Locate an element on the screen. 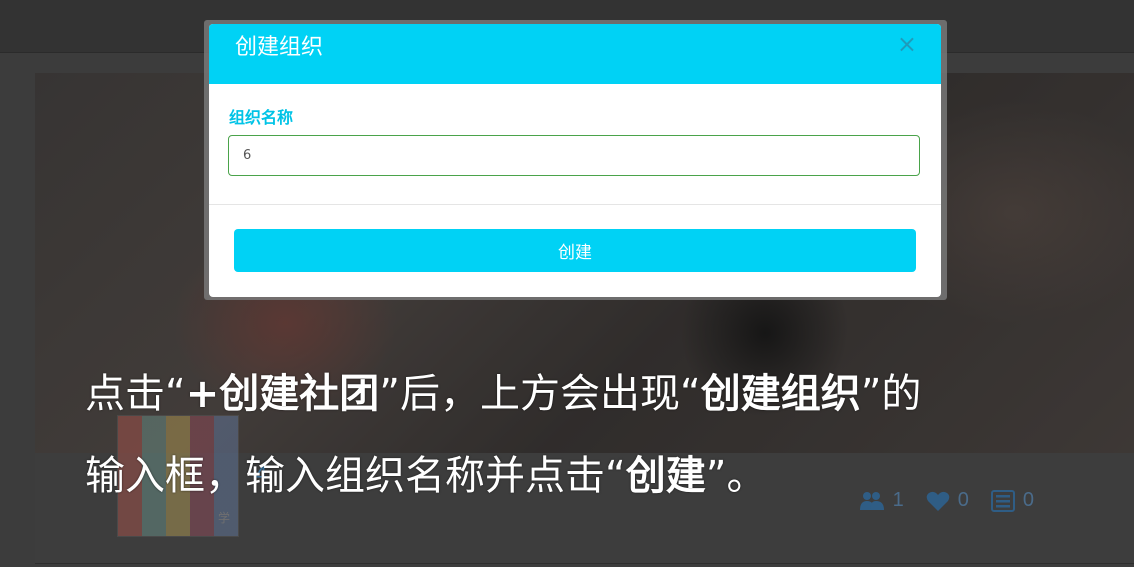 The width and height of the screenshot is (1134, 567). stat-posts-value: 0 is located at coordinates (1028, 500).